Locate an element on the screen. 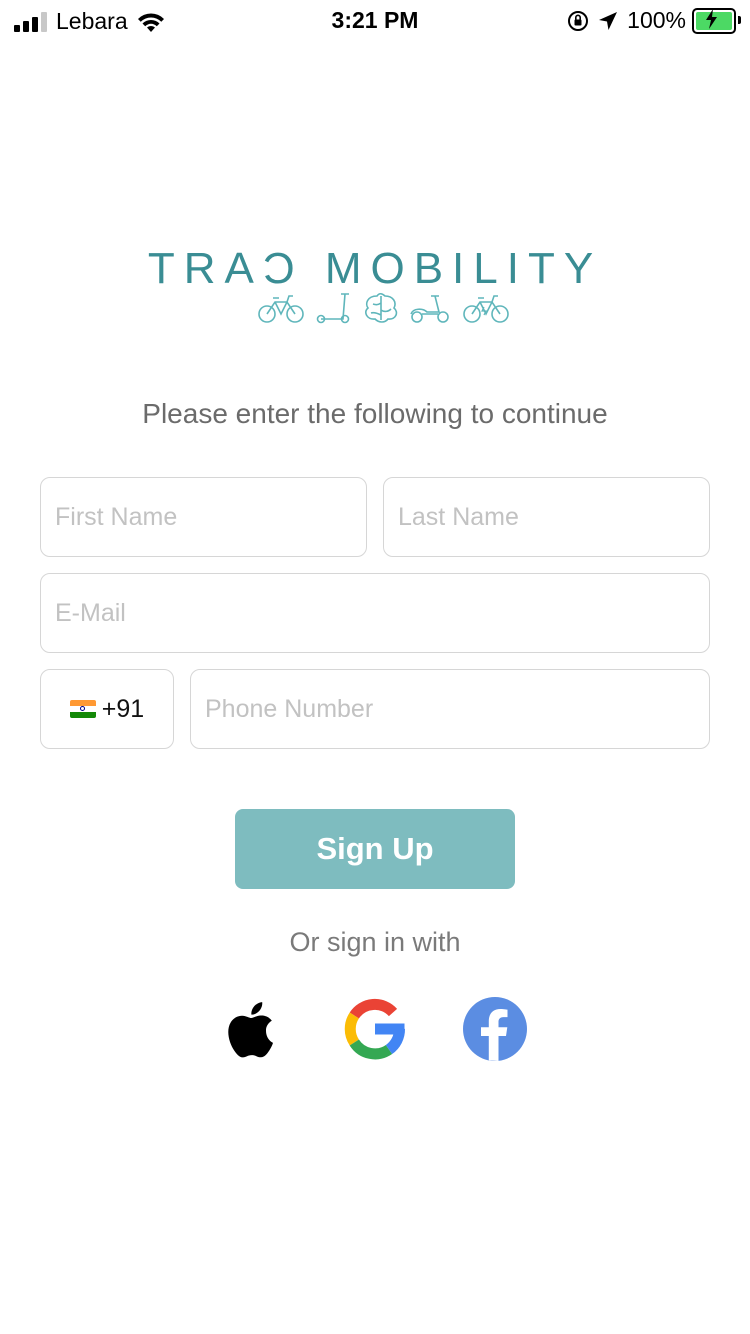 The width and height of the screenshot is (750, 1334). last-name-field is located at coordinates (546, 517).